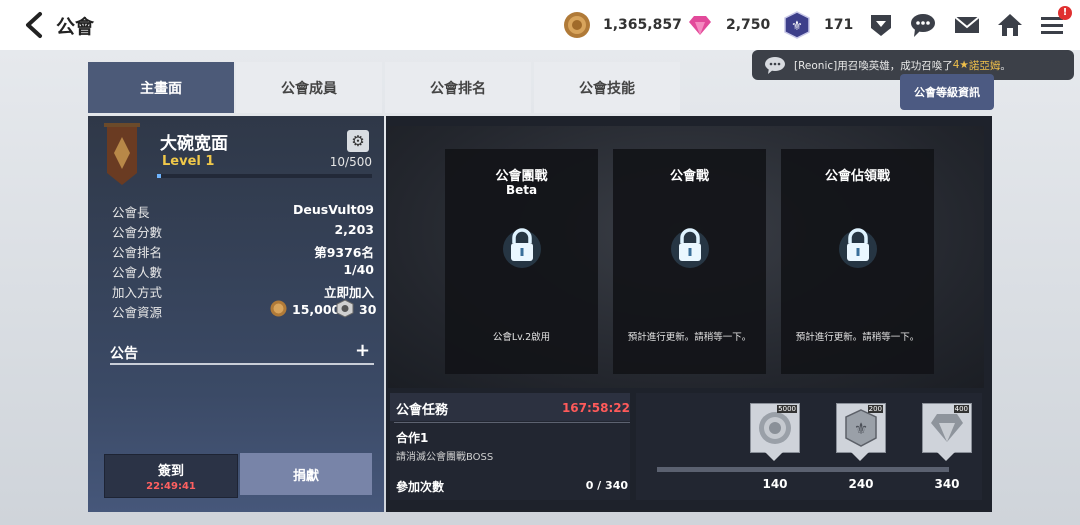 Image resolution: width=1080 pixels, height=525 pixels. I want to click on notification-badge: !, so click(1065, 13).